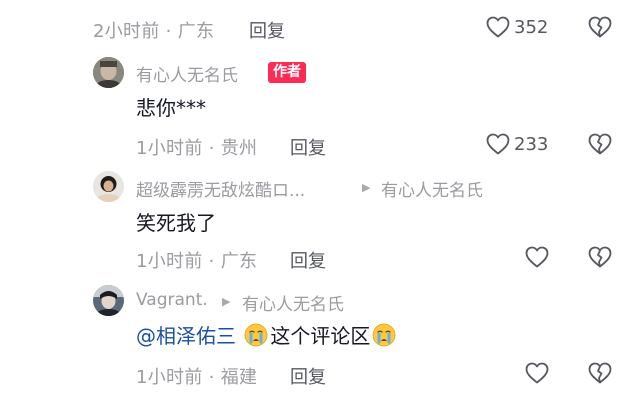 This screenshot has width=637, height=398. I want to click on comment-text: @相泽佑三 这个评论区, so click(267, 334).